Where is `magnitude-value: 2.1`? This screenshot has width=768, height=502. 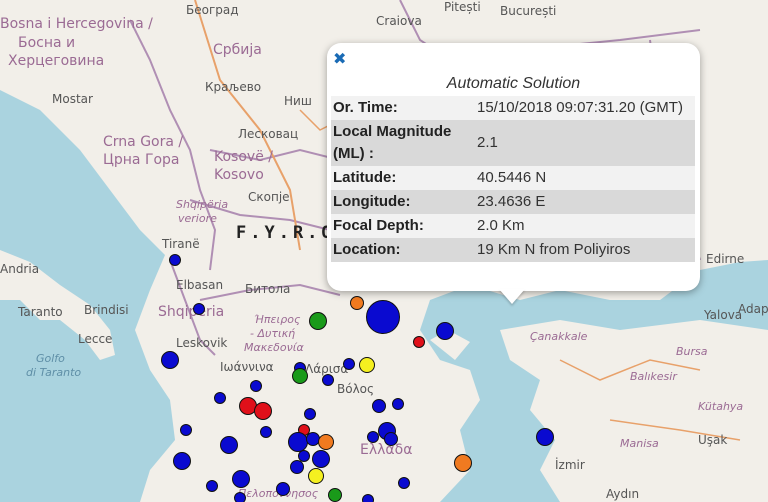
magnitude-value: 2.1 is located at coordinates (487, 142).